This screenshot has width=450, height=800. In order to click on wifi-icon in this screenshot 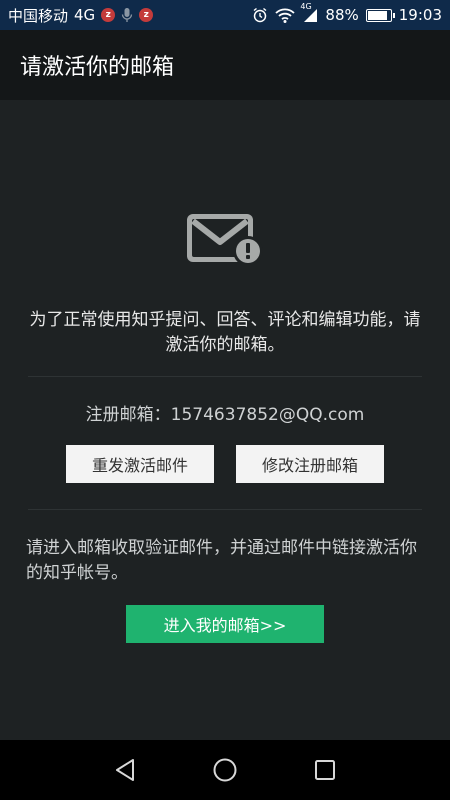, I will do `click(285, 15)`.